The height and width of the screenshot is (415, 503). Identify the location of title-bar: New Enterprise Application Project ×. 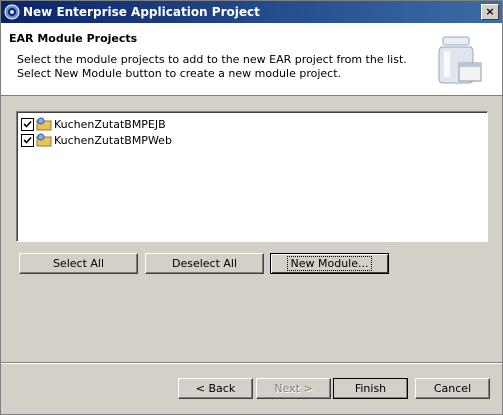
(251, 12).